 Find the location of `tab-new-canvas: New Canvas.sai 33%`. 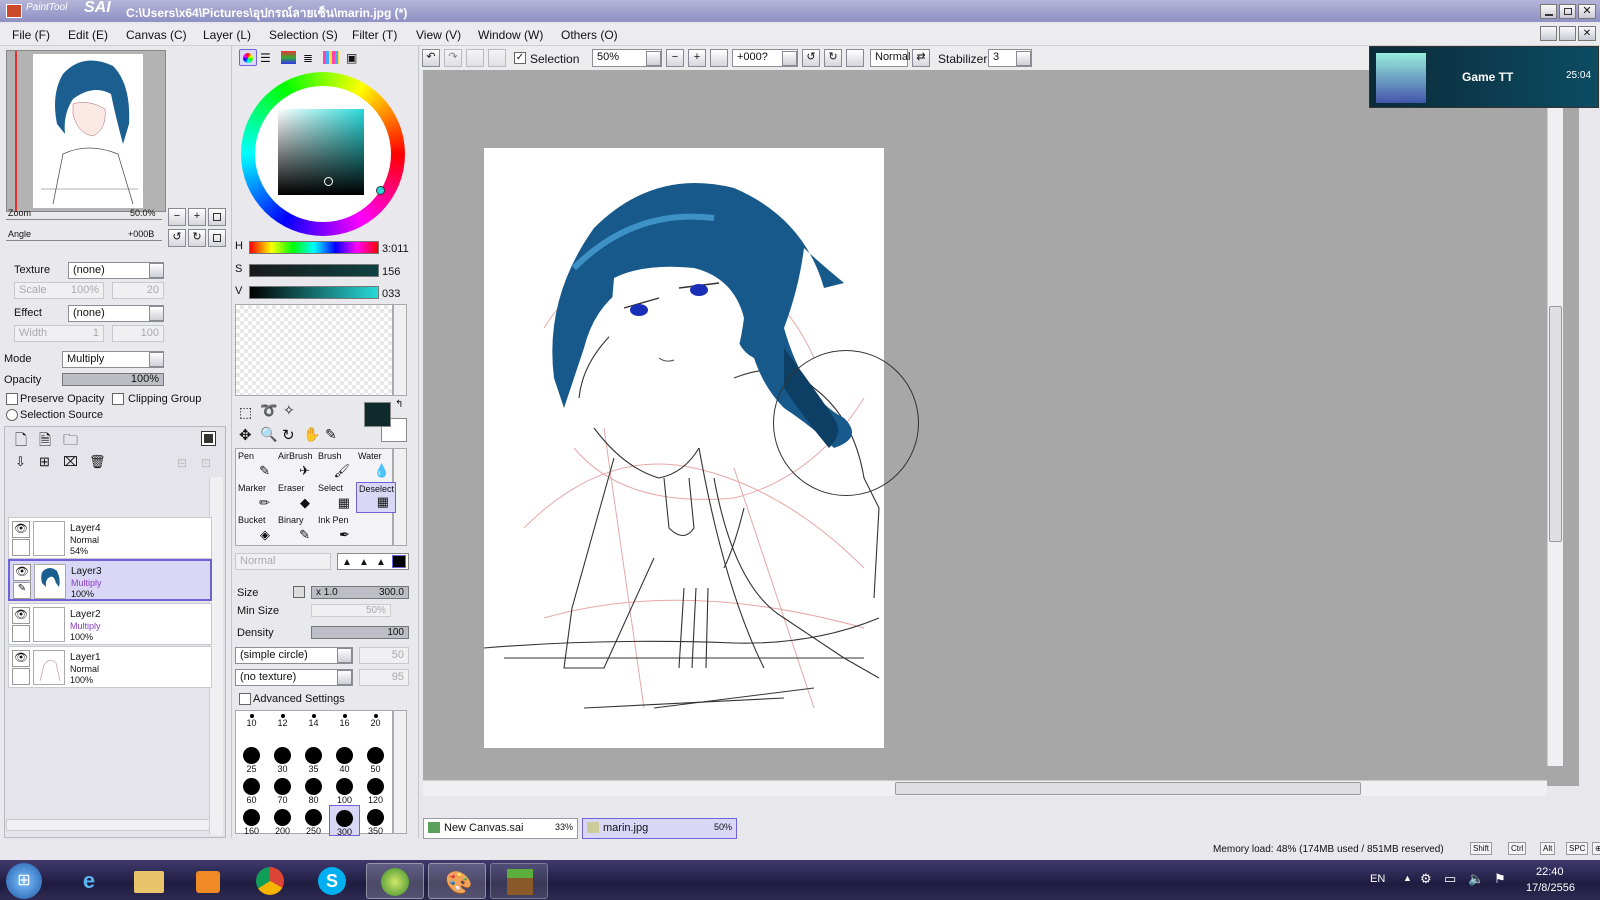

tab-new-canvas: New Canvas.sai 33% is located at coordinates (500, 828).